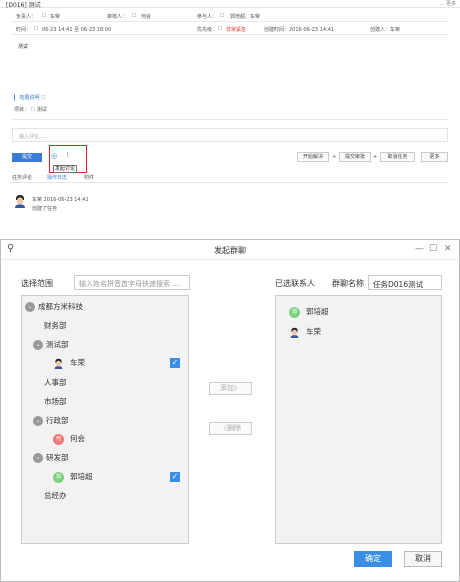  Describe the element at coordinates (433, 249) in the screenshot. I see `maximize-icon: ☐` at that location.